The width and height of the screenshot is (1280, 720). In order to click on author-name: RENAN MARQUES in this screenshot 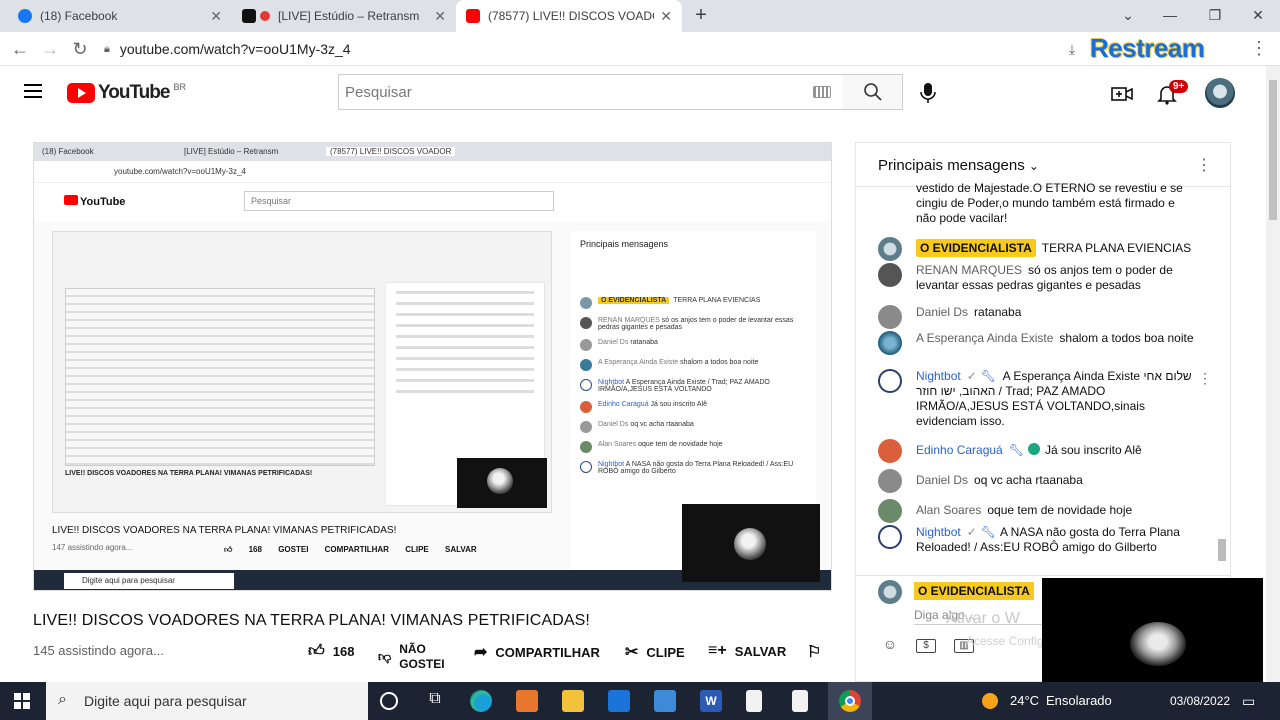, I will do `click(969, 270)`.